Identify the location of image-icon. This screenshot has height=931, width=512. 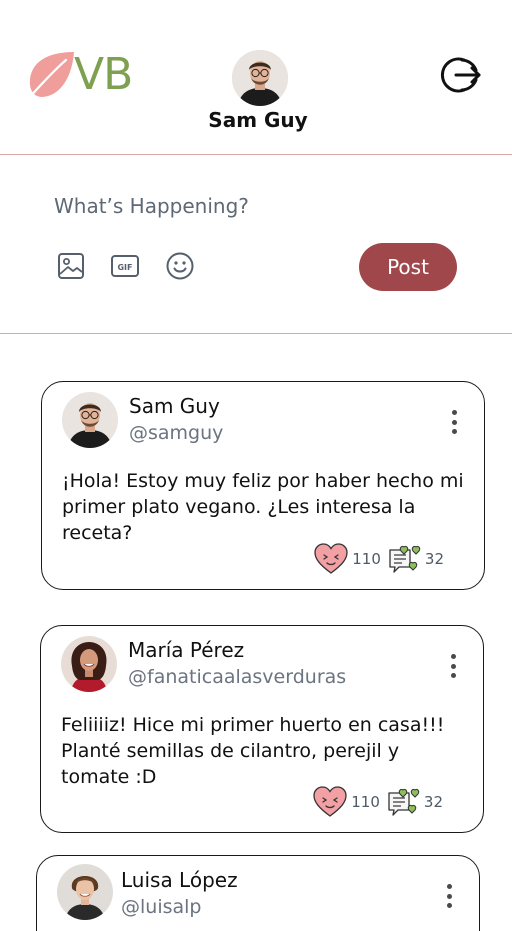
(71, 266).